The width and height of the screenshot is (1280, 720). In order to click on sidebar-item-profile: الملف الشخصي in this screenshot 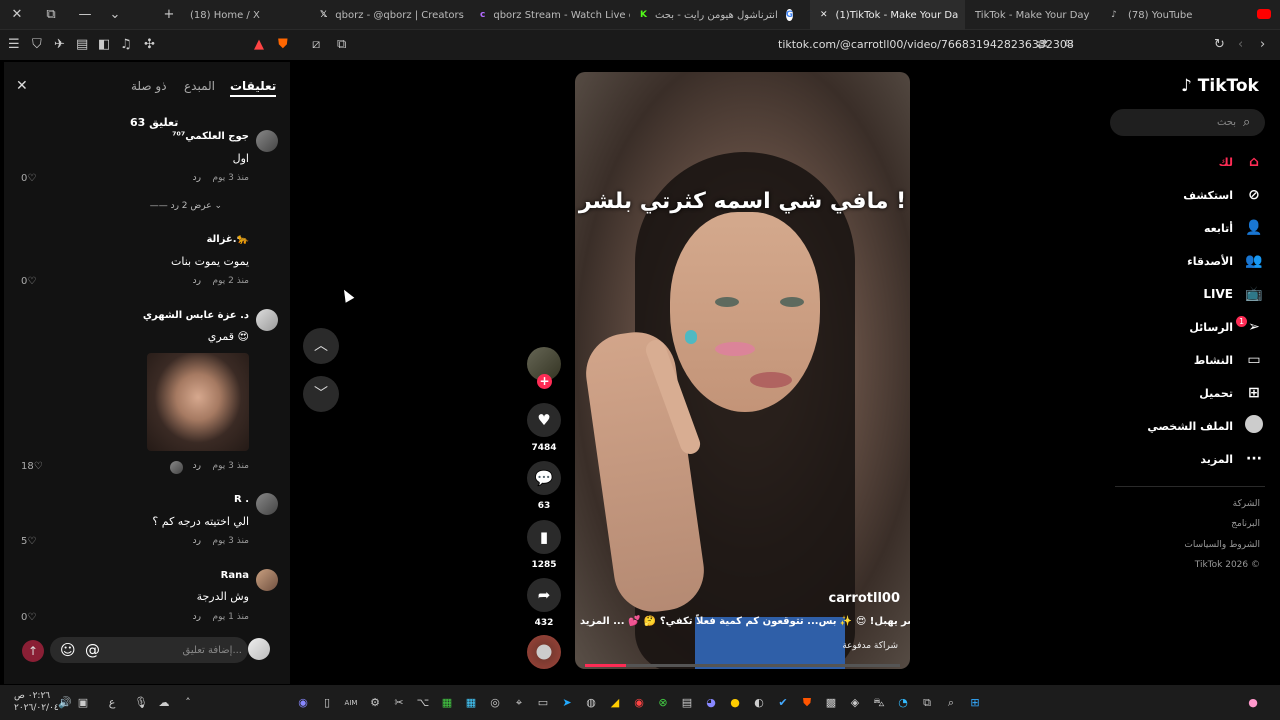, I will do `click(1202, 426)`.